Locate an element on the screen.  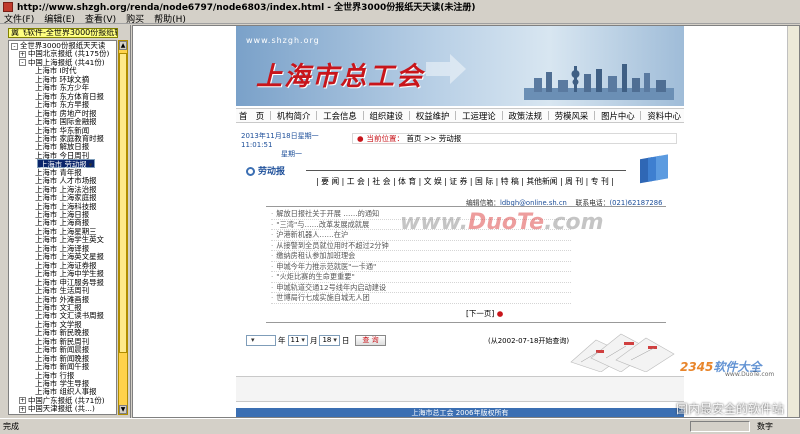
watermark-url: www.DuoTe.com is located at coordinates (750, 374).